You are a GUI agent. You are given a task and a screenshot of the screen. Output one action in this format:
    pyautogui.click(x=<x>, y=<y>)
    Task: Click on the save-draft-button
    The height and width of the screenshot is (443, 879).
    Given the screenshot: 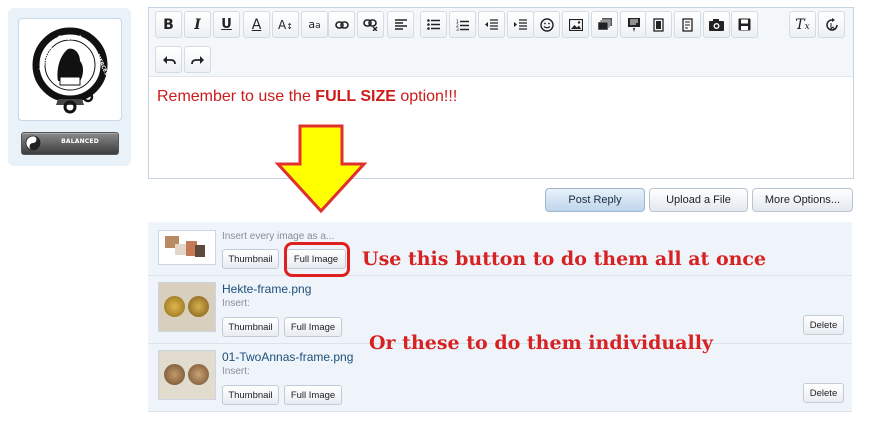 What is the action you would take?
    pyautogui.click(x=744, y=24)
    